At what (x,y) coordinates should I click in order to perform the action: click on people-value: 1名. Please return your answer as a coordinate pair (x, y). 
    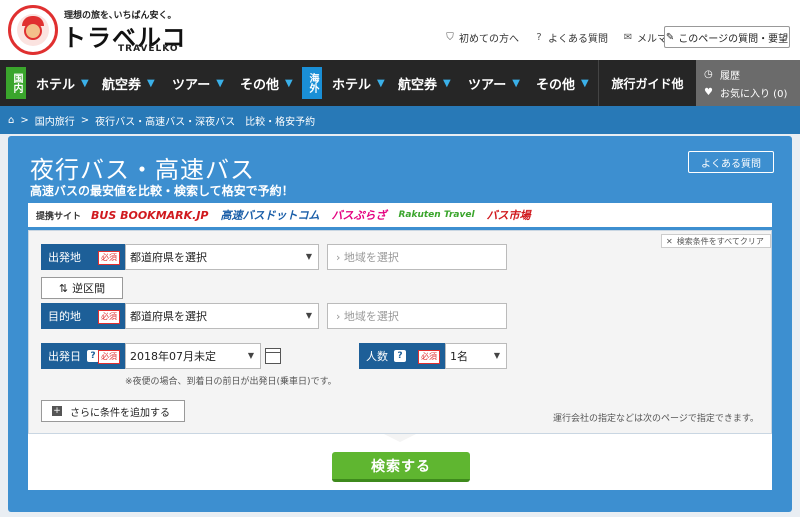
    Looking at the image, I should click on (459, 356).